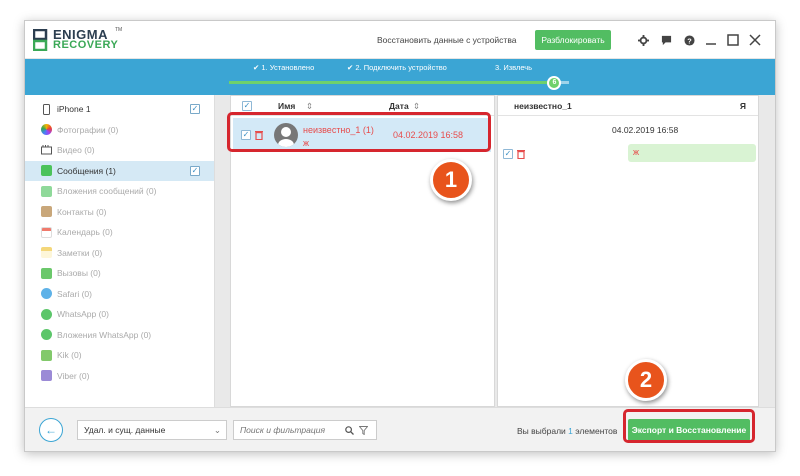 The width and height of the screenshot is (800, 476). Describe the element at coordinates (119, 253) in the screenshot. I see `sidebar-item-notes: Заметки (0)` at that location.